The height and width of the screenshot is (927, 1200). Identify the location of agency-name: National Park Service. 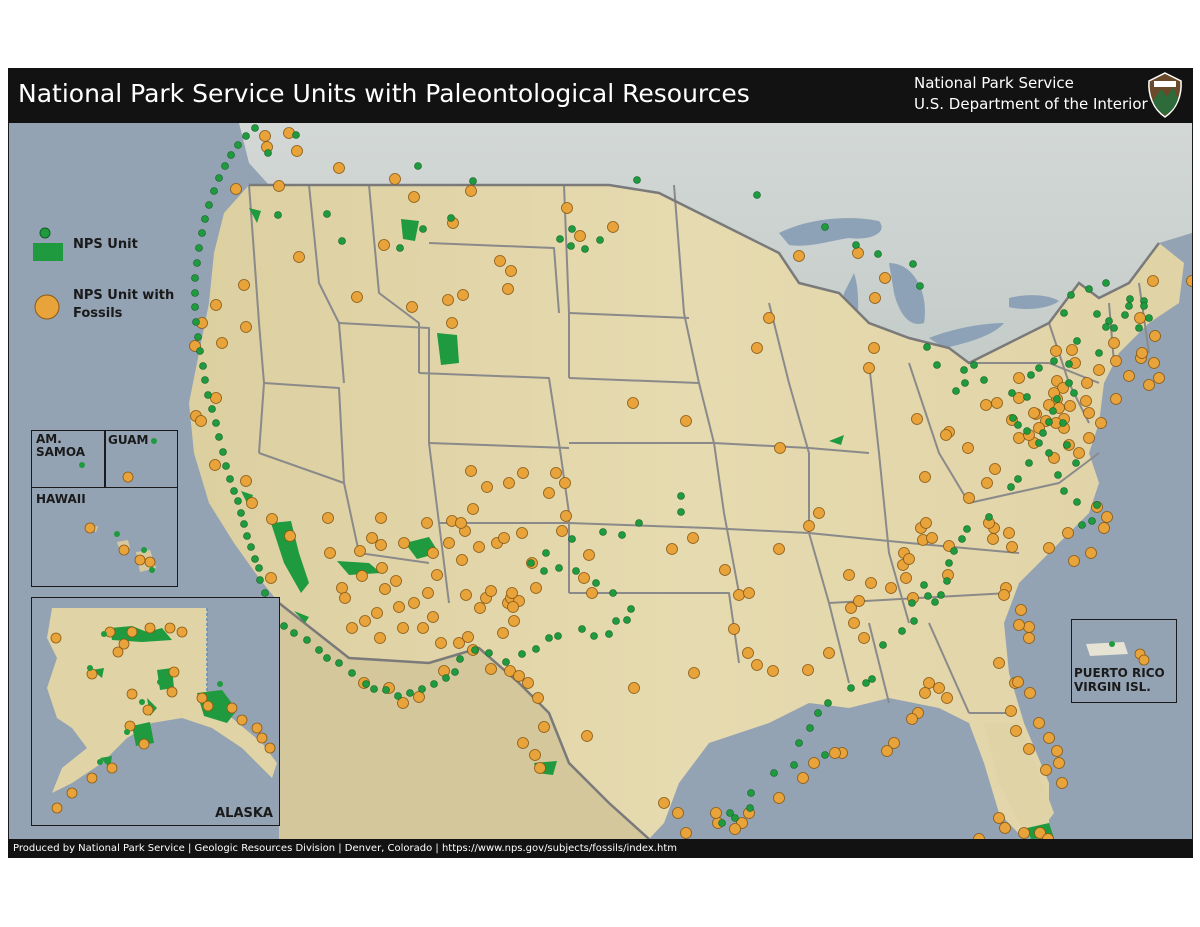
(994, 83).